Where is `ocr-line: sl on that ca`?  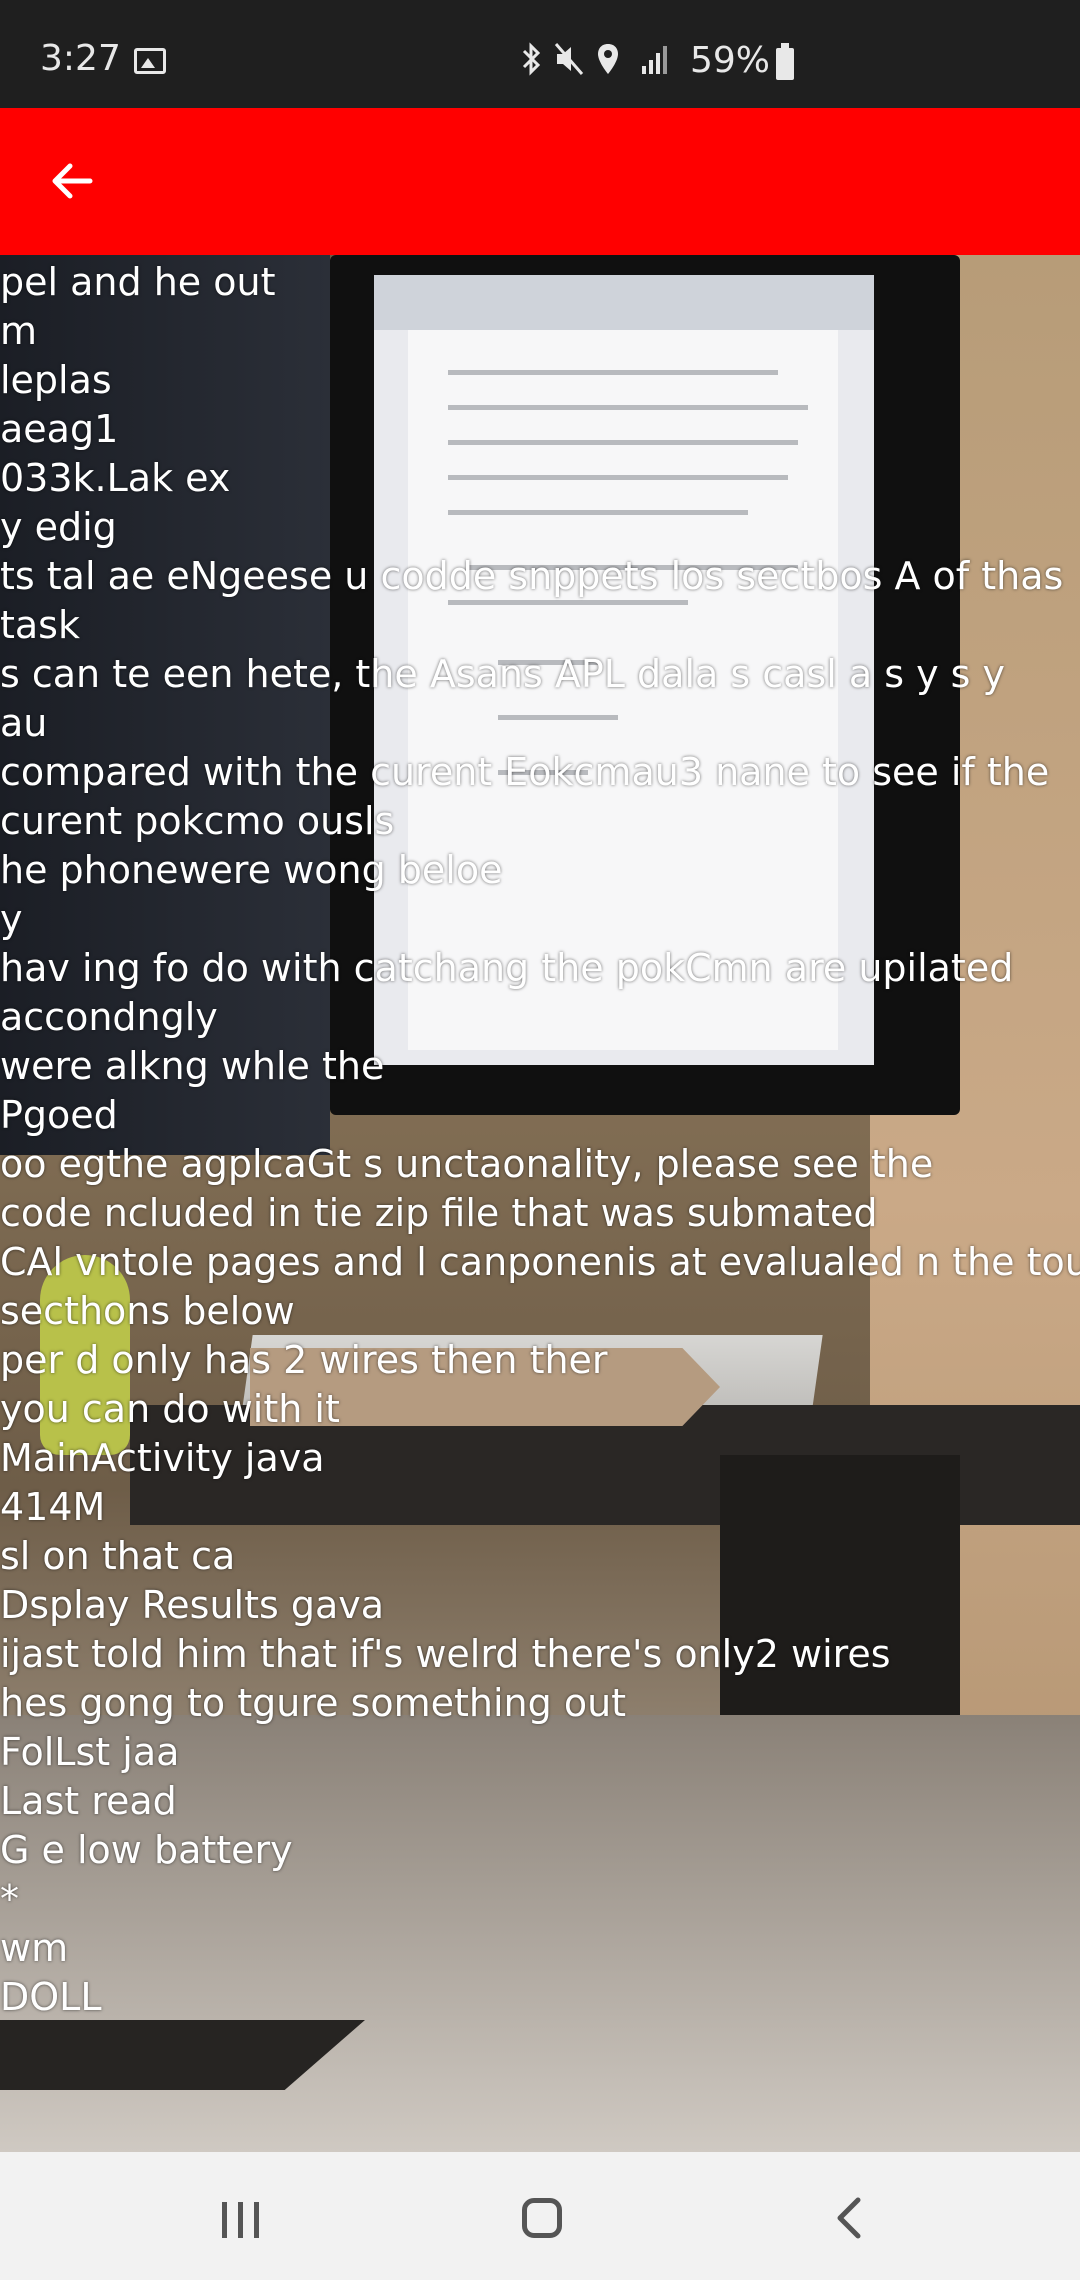 ocr-line: sl on that ca is located at coordinates (118, 1556).